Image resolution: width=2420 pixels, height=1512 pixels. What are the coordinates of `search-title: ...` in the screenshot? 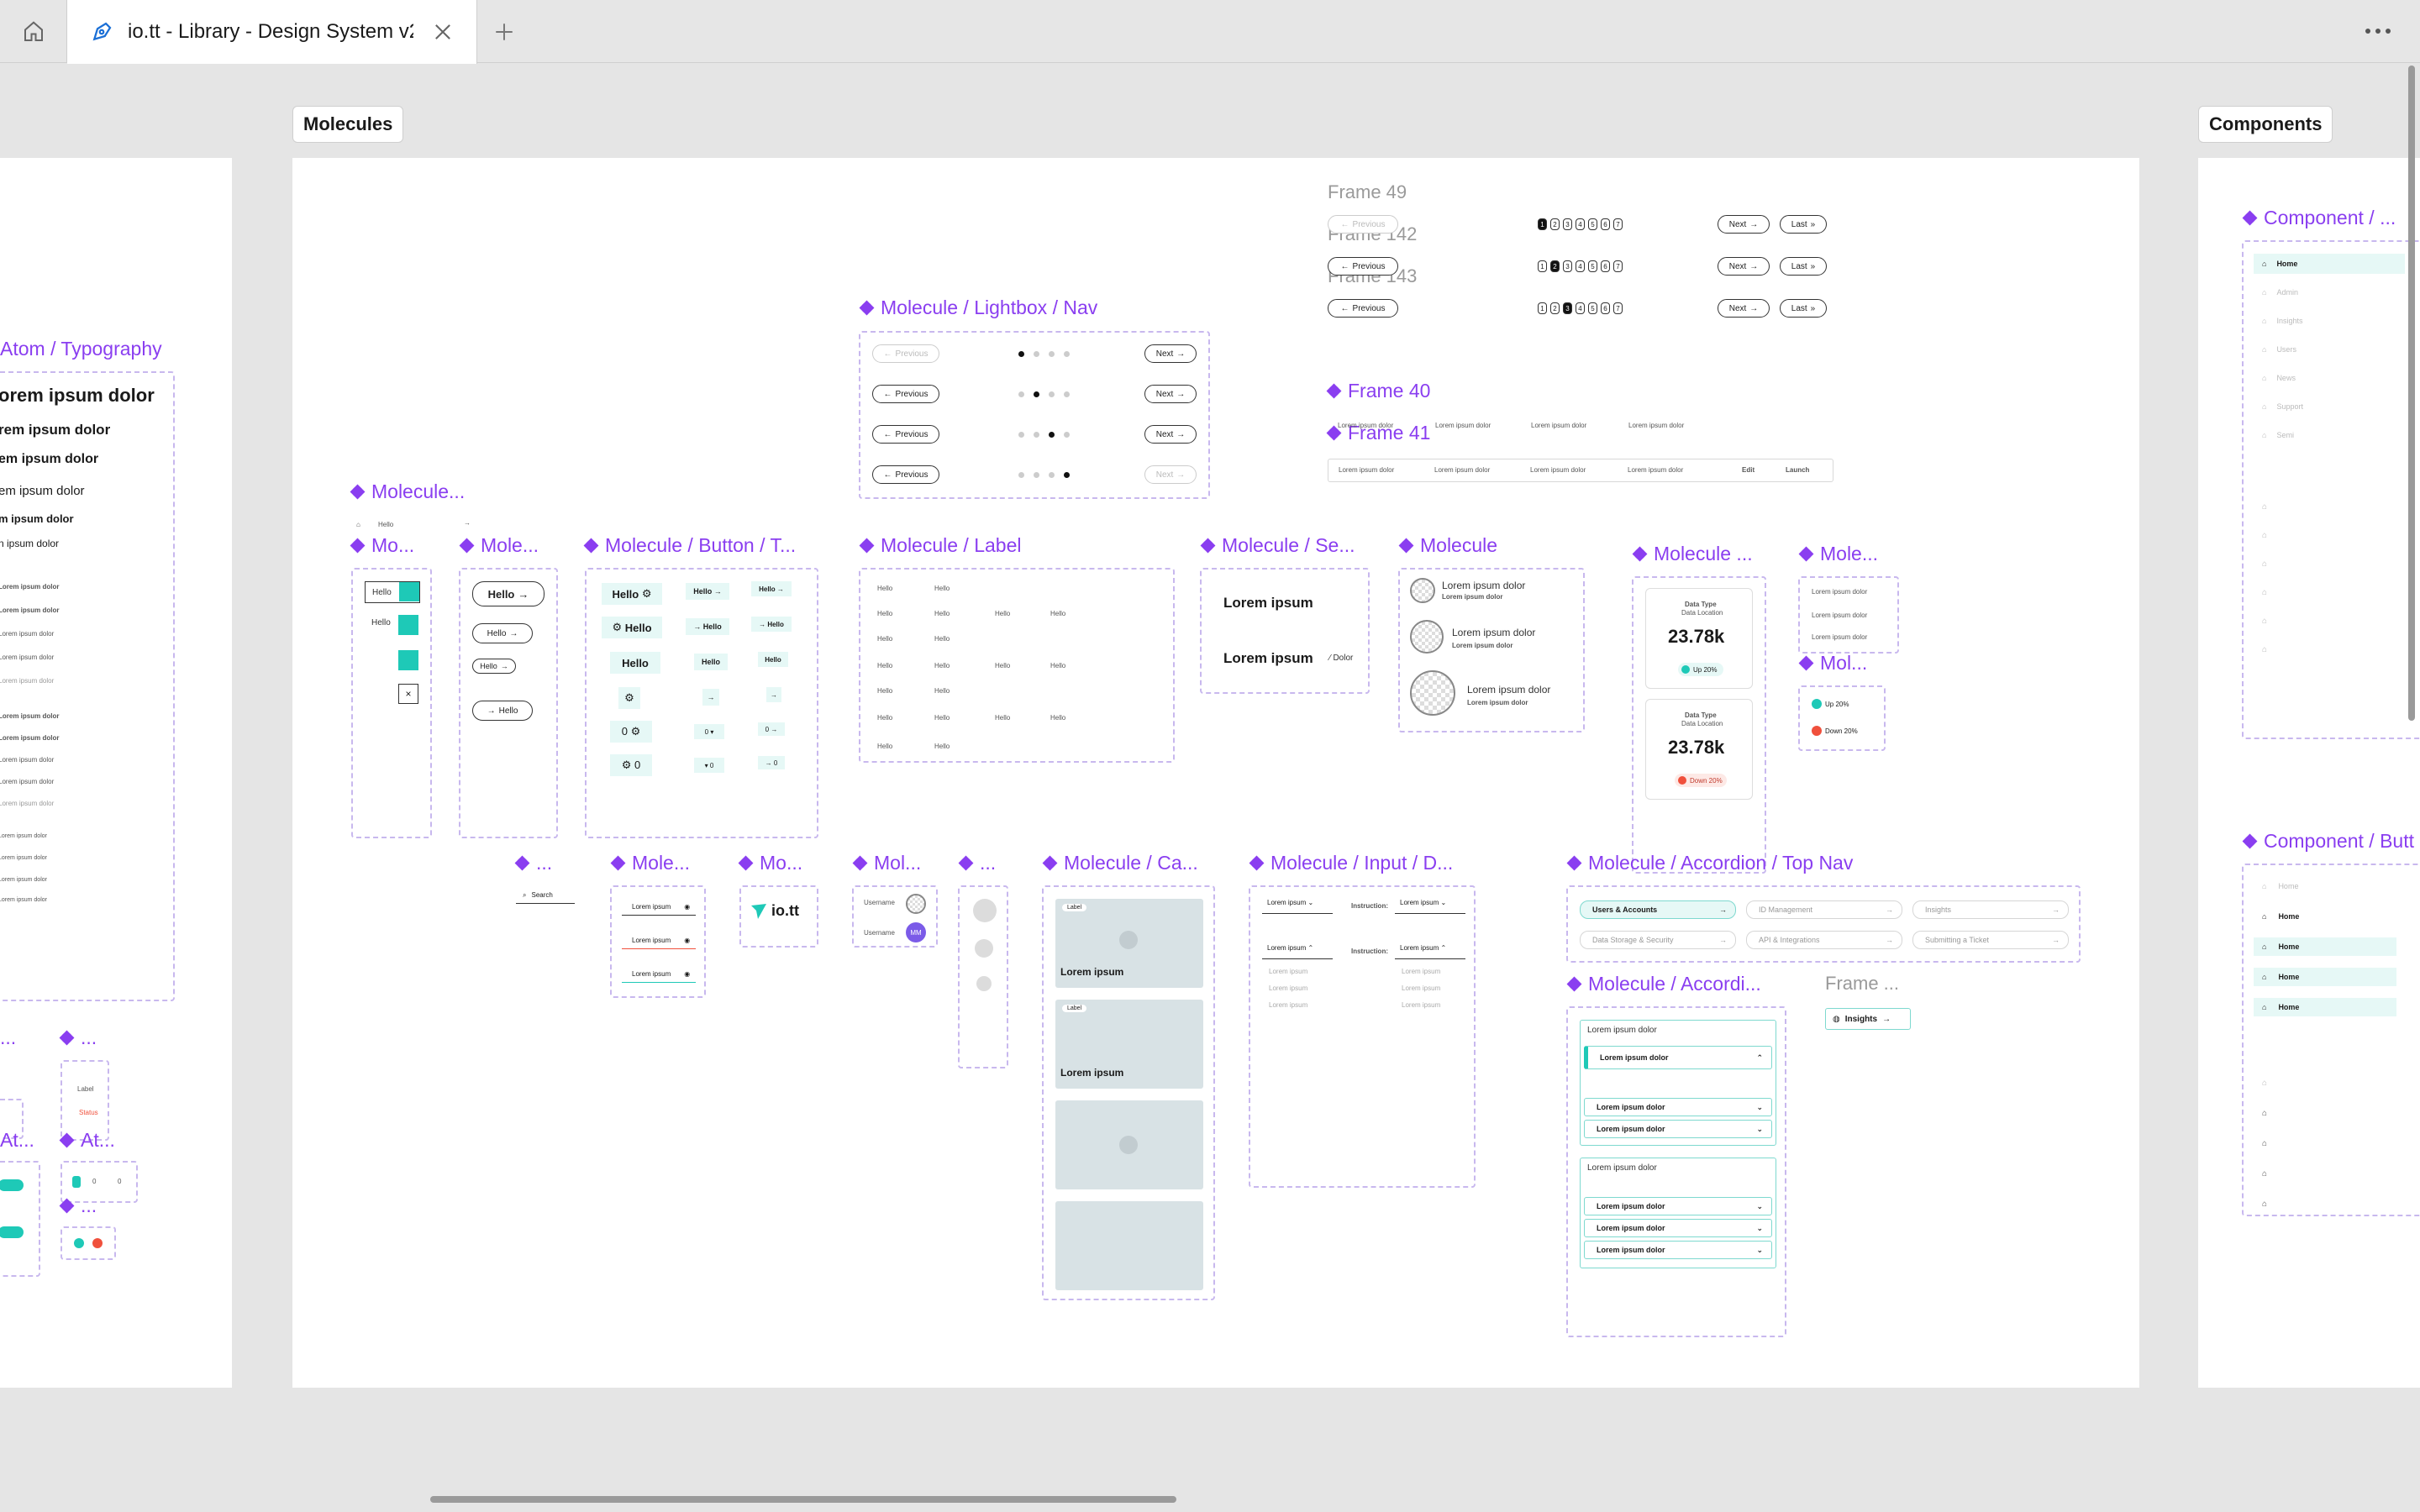 It's located at (533, 863).